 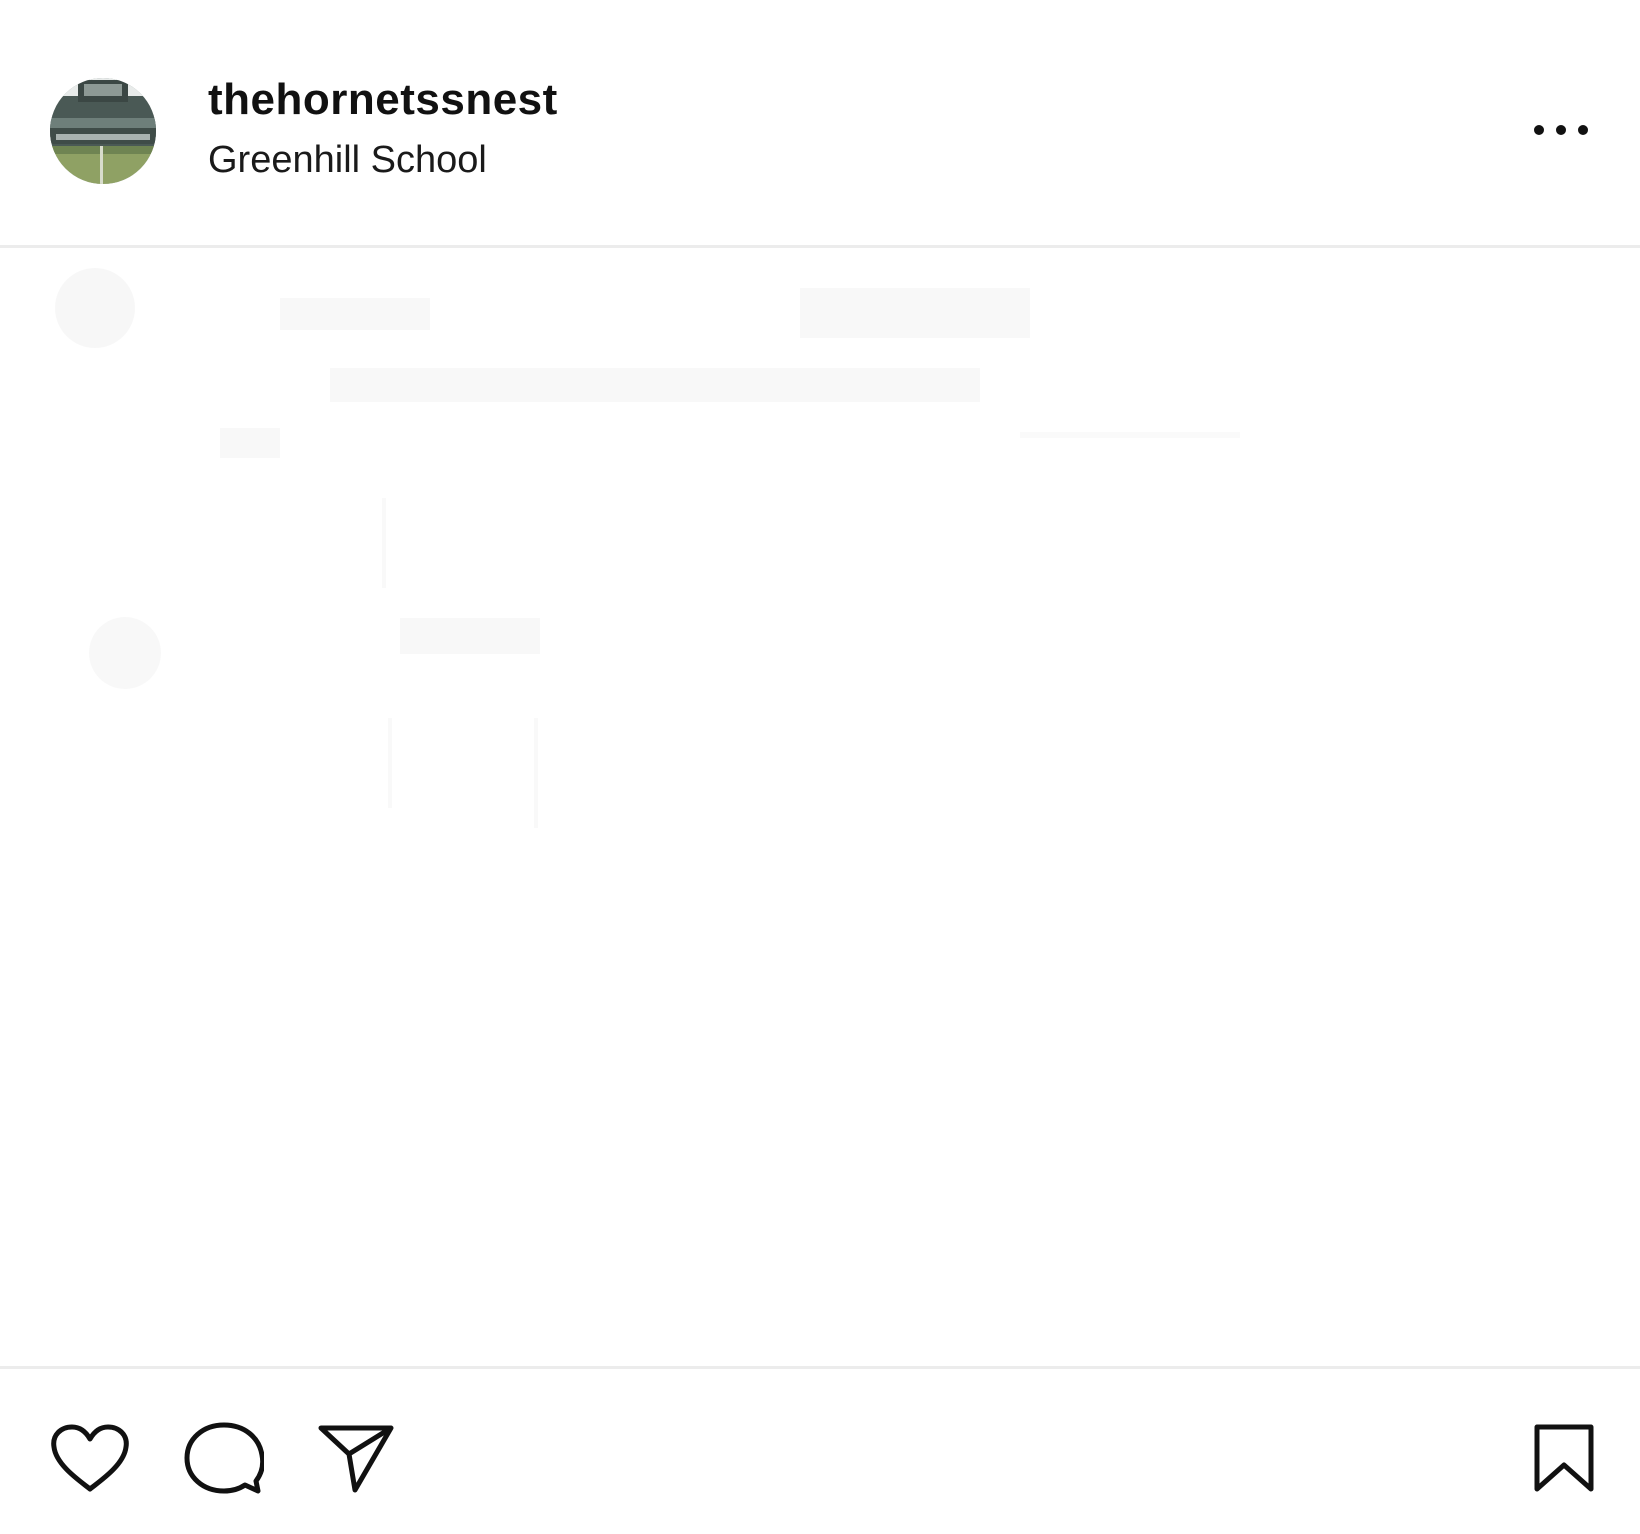 I want to click on comment-bubble-icon, so click(x=224, y=1458).